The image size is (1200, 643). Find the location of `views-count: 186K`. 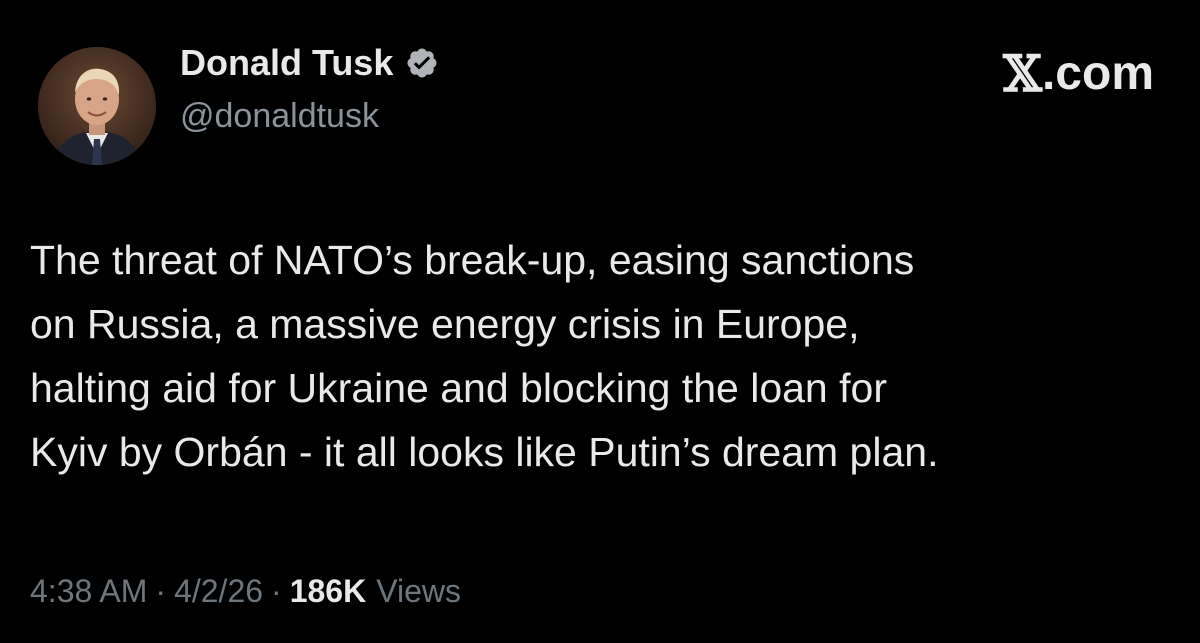

views-count: 186K is located at coordinates (328, 591).